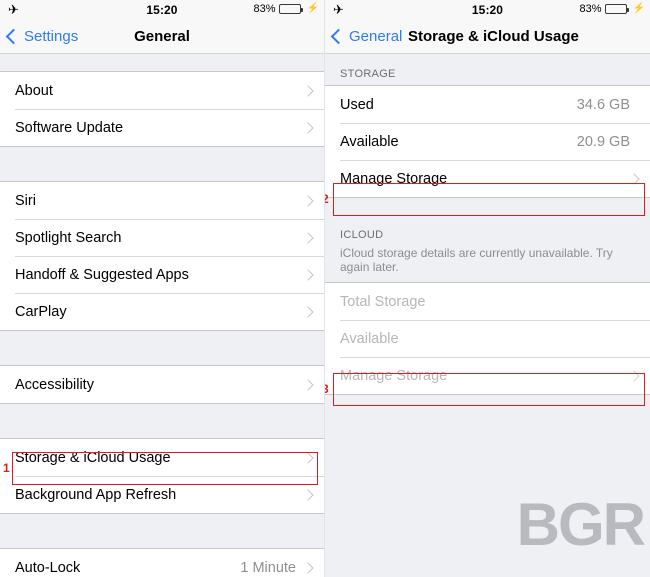 This screenshot has width=650, height=577. I want to click on storage-and-icloud-usage-row: Storage & iCloud Usage, so click(162, 457).